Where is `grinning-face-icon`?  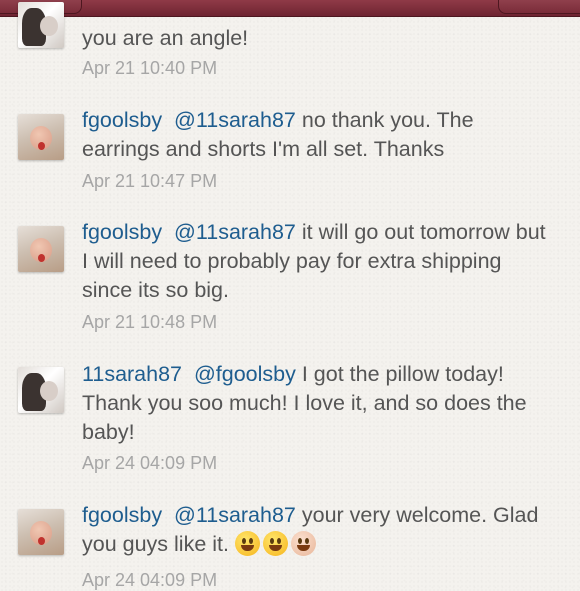
grinning-face-icon is located at coordinates (247, 543).